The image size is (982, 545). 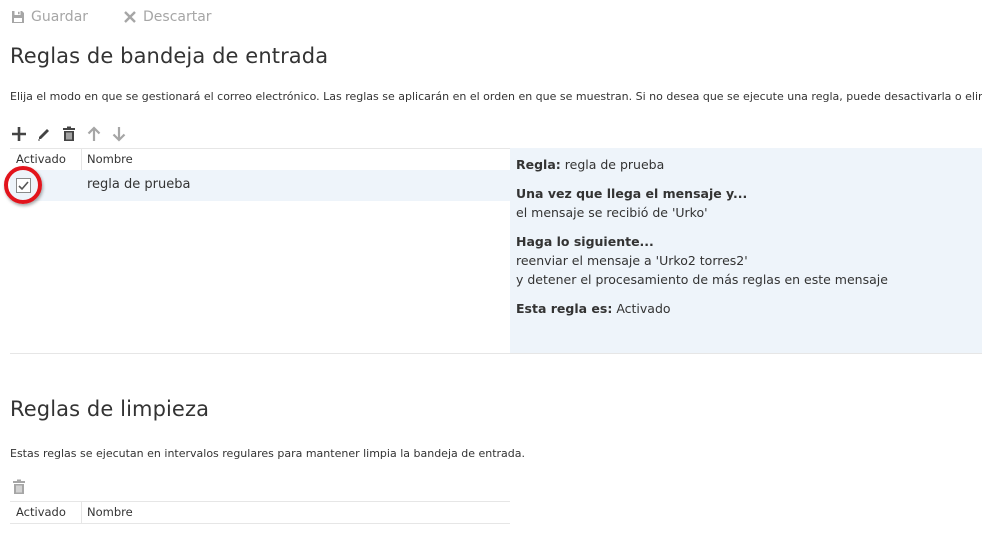 I want to click on sweep-rules-toolbar, so click(x=22, y=487).